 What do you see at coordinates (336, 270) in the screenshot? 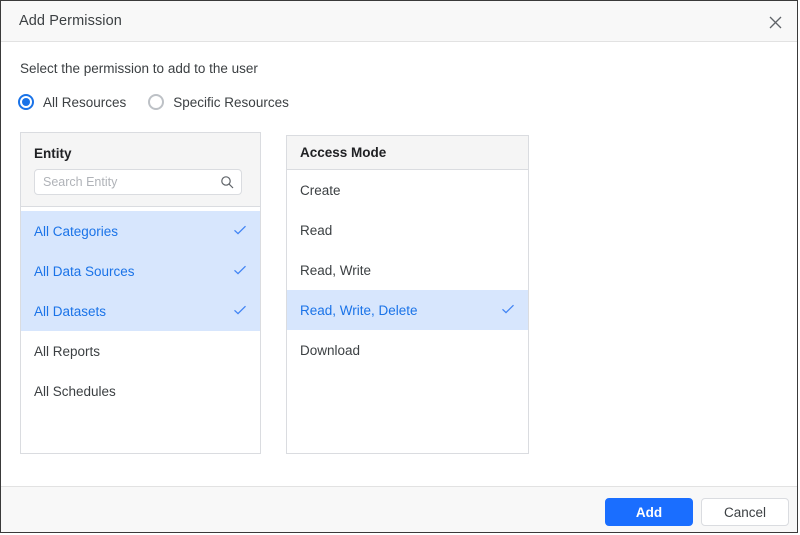
I see `access-mode-item-label: Read, Write` at bounding box center [336, 270].